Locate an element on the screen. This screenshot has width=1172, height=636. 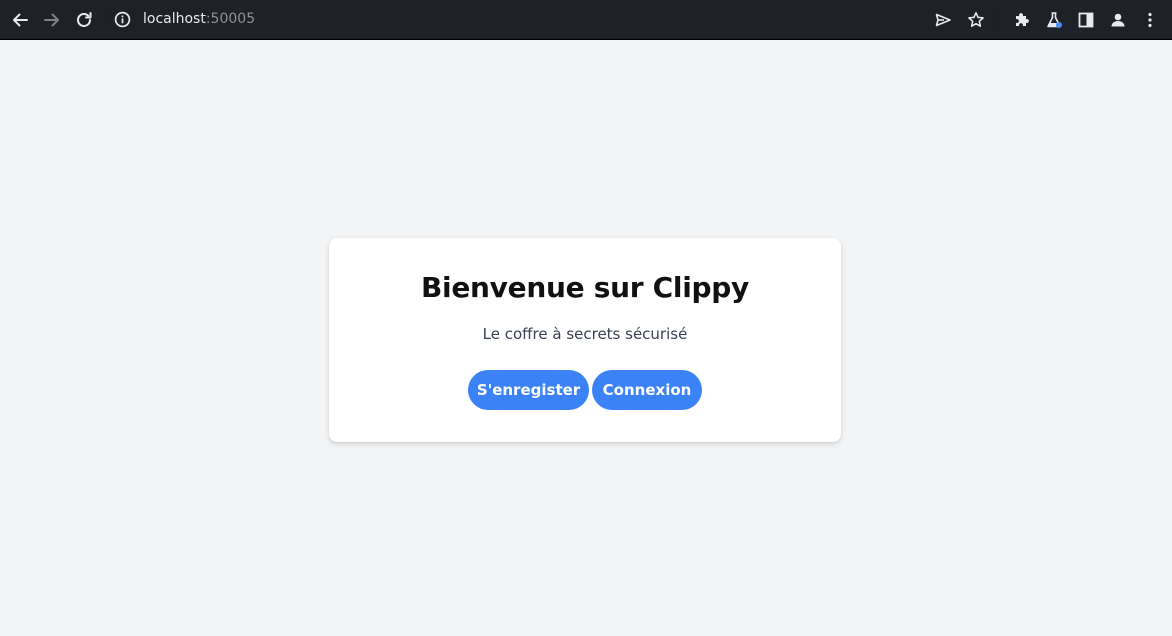
back-icon is located at coordinates (20, 20).